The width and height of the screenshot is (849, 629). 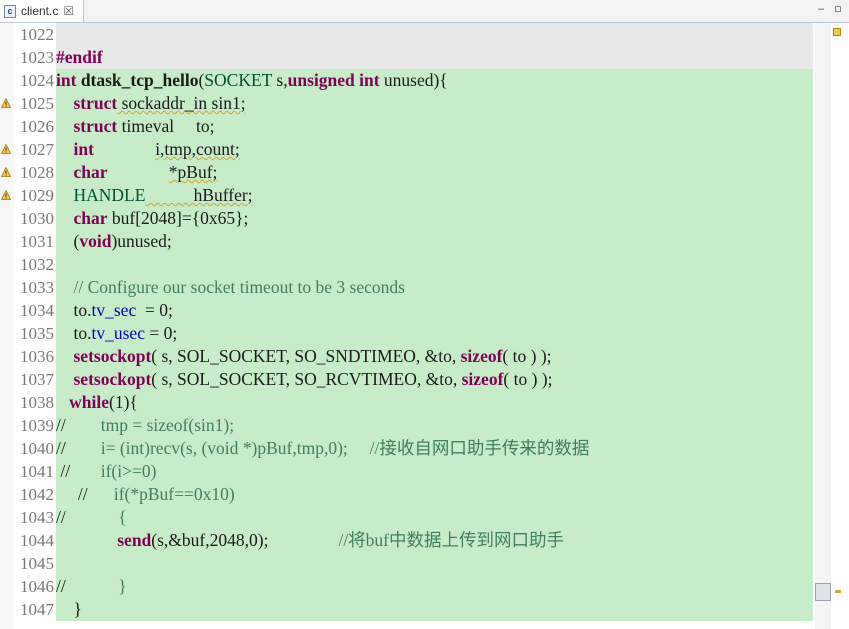 What do you see at coordinates (528, 379) in the screenshot?
I see `code-token: ( to ) );` at bounding box center [528, 379].